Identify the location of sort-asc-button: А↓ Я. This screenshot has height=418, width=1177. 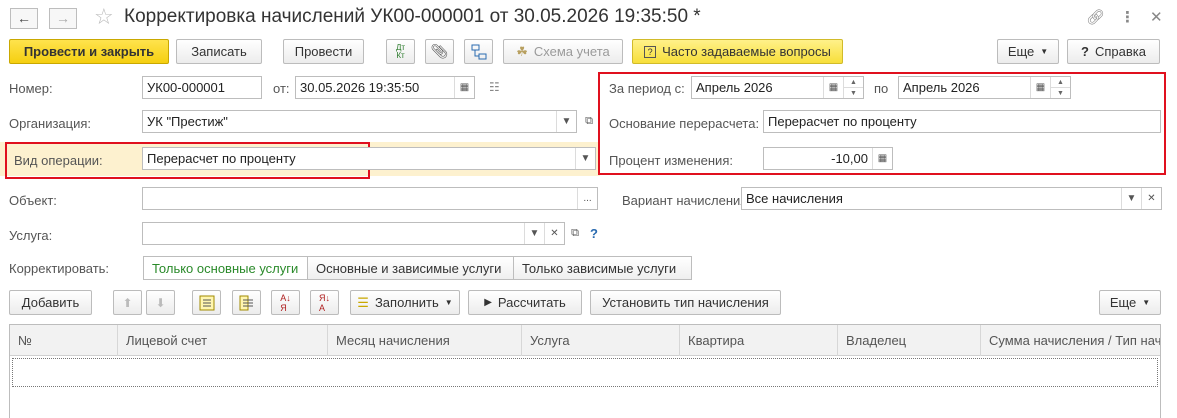
(285, 302).